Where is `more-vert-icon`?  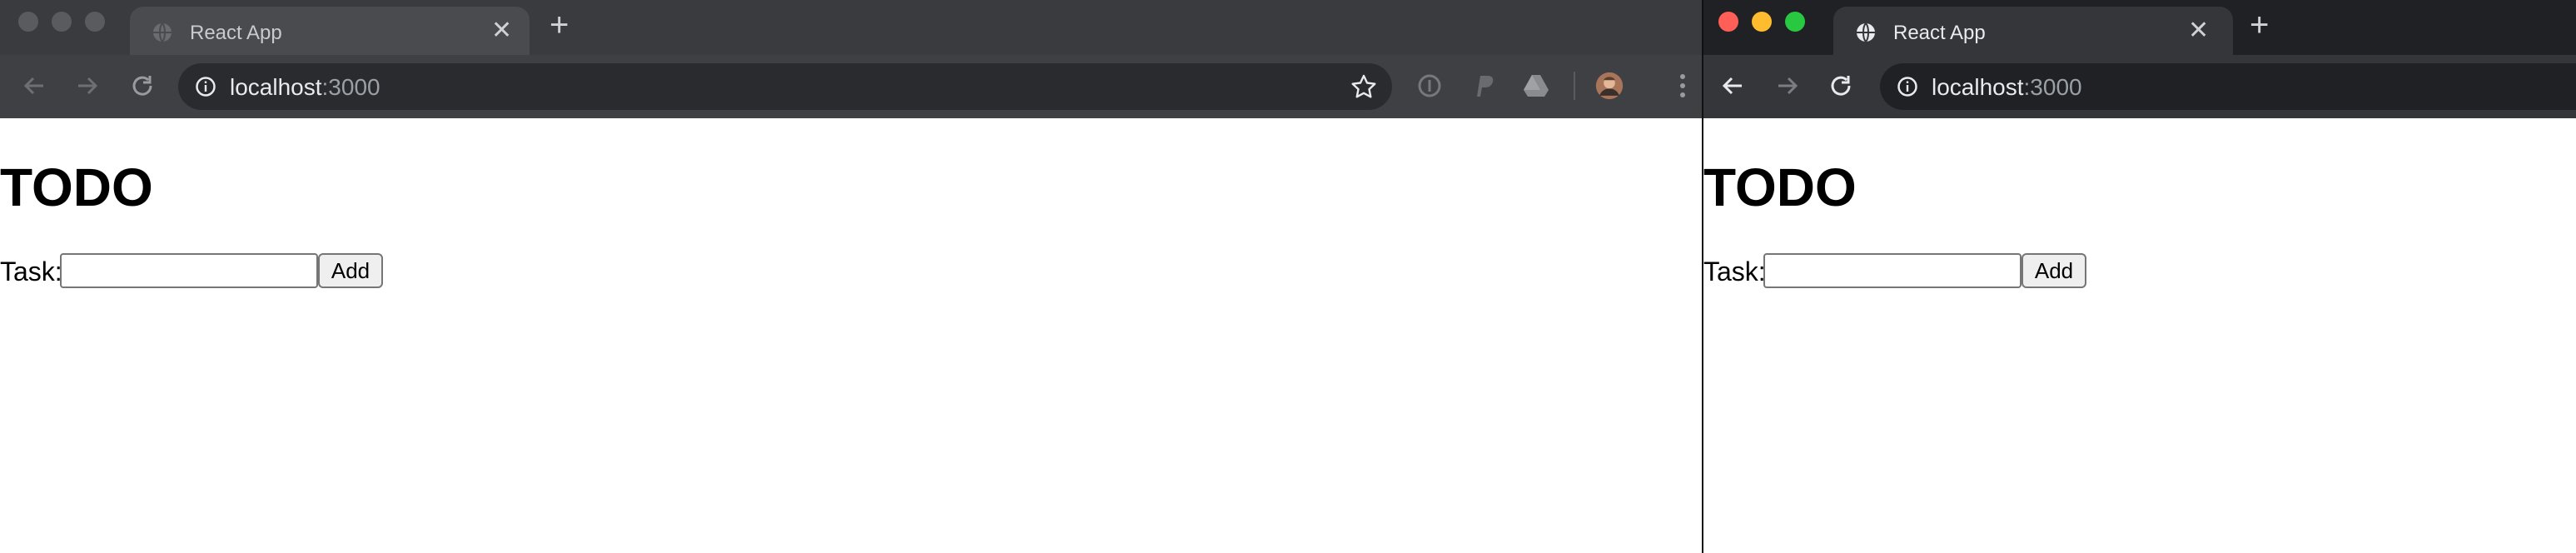 more-vert-icon is located at coordinates (1682, 85).